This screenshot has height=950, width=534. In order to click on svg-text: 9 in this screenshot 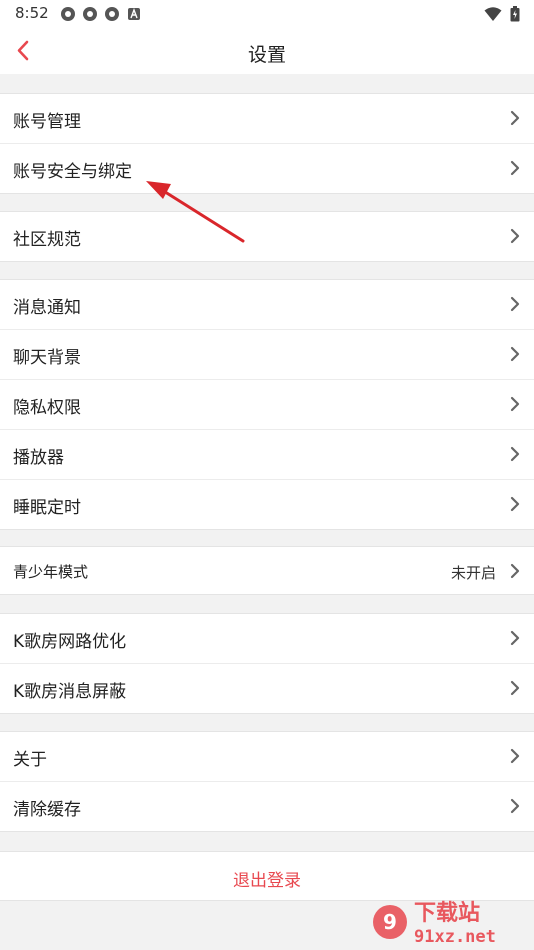, I will do `click(390, 922)`.